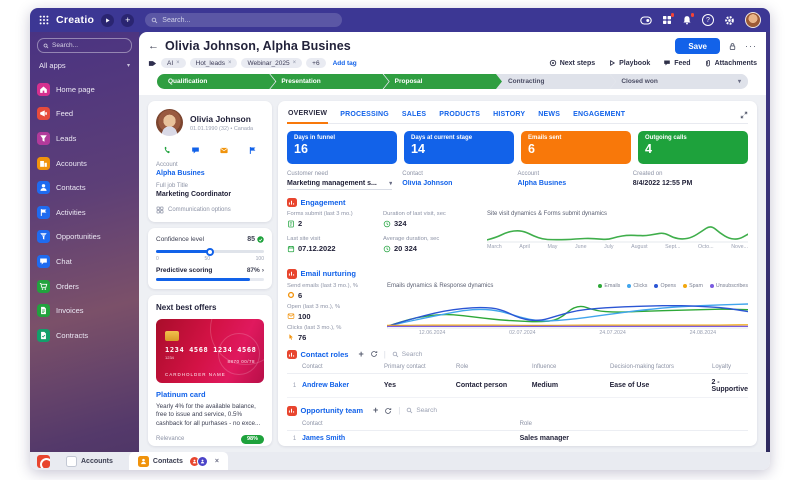  I want to click on attachments-button: Attachments, so click(730, 63).